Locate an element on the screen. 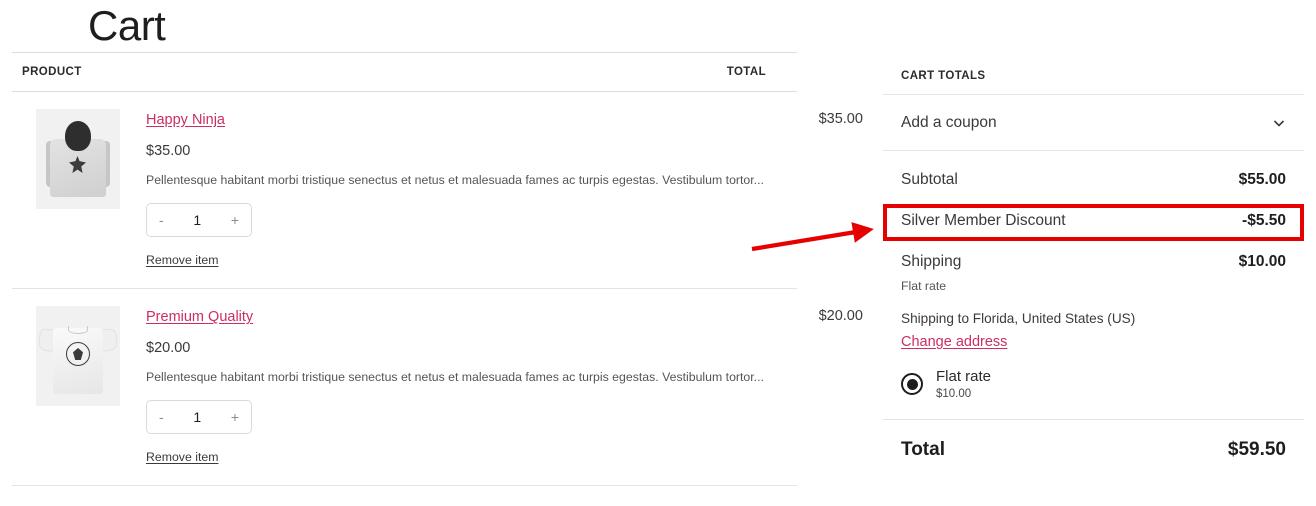 Image resolution: width=1316 pixels, height=506 pixels. product-price: $20.00 is located at coordinates (168, 348).